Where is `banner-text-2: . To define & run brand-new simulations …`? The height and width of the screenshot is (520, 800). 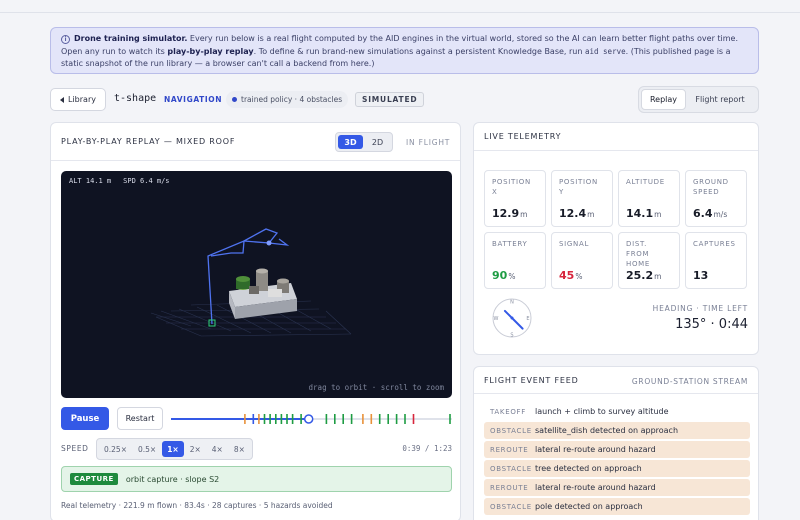 banner-text-2: . To define & run brand-new simulations … is located at coordinates (419, 51).